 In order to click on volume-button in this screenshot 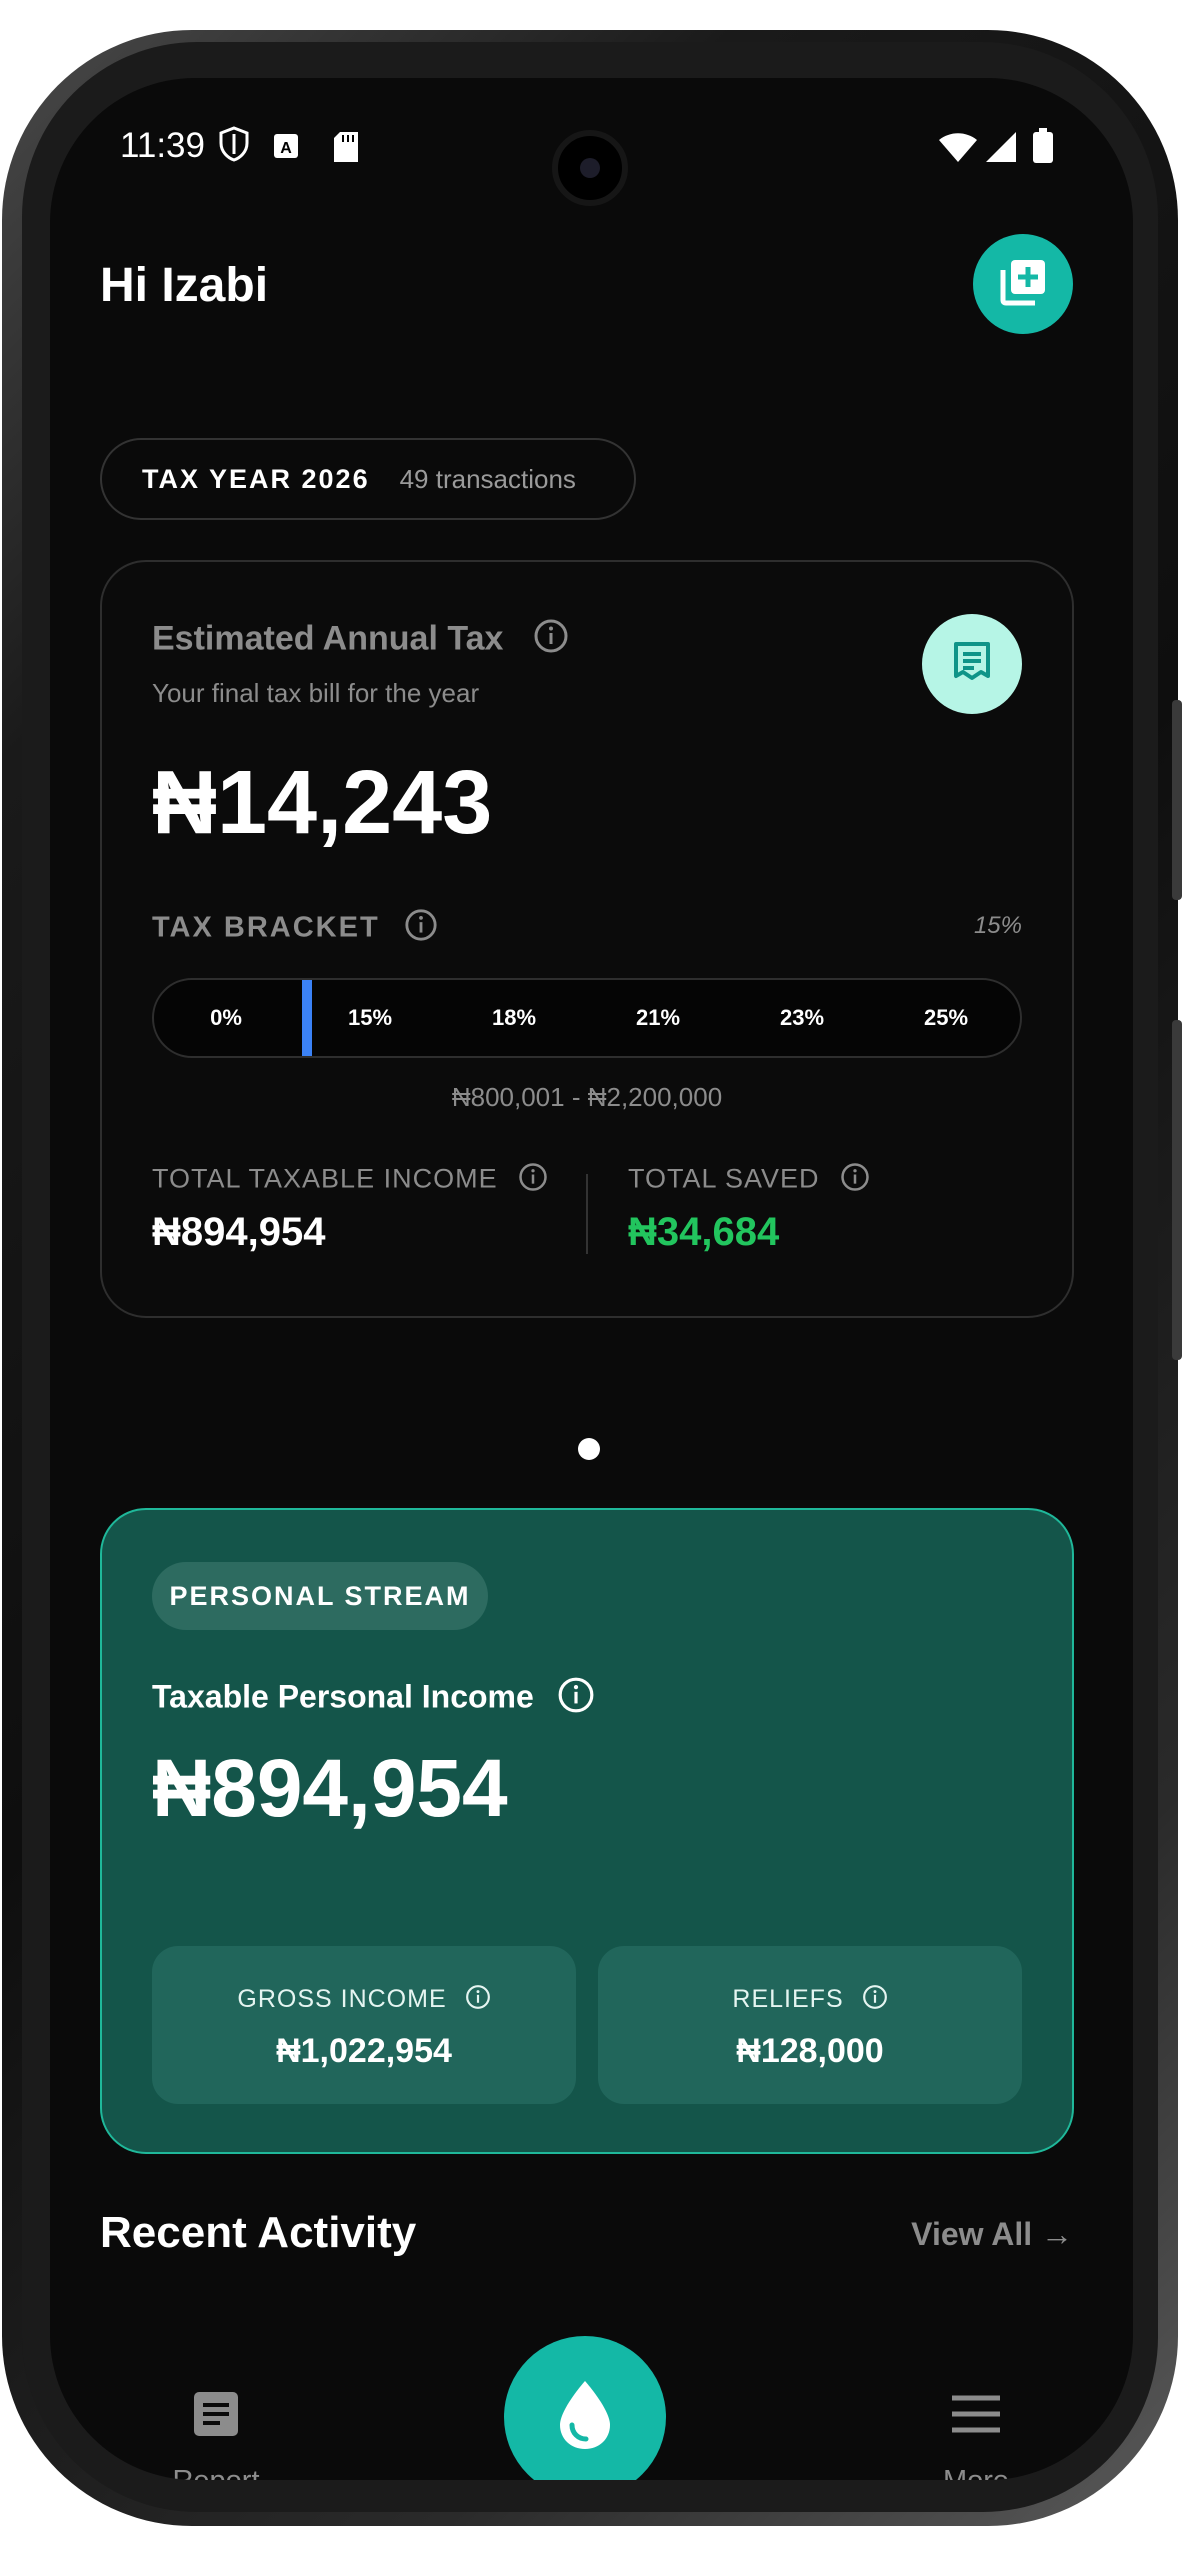, I will do `click(1177, 1190)`.